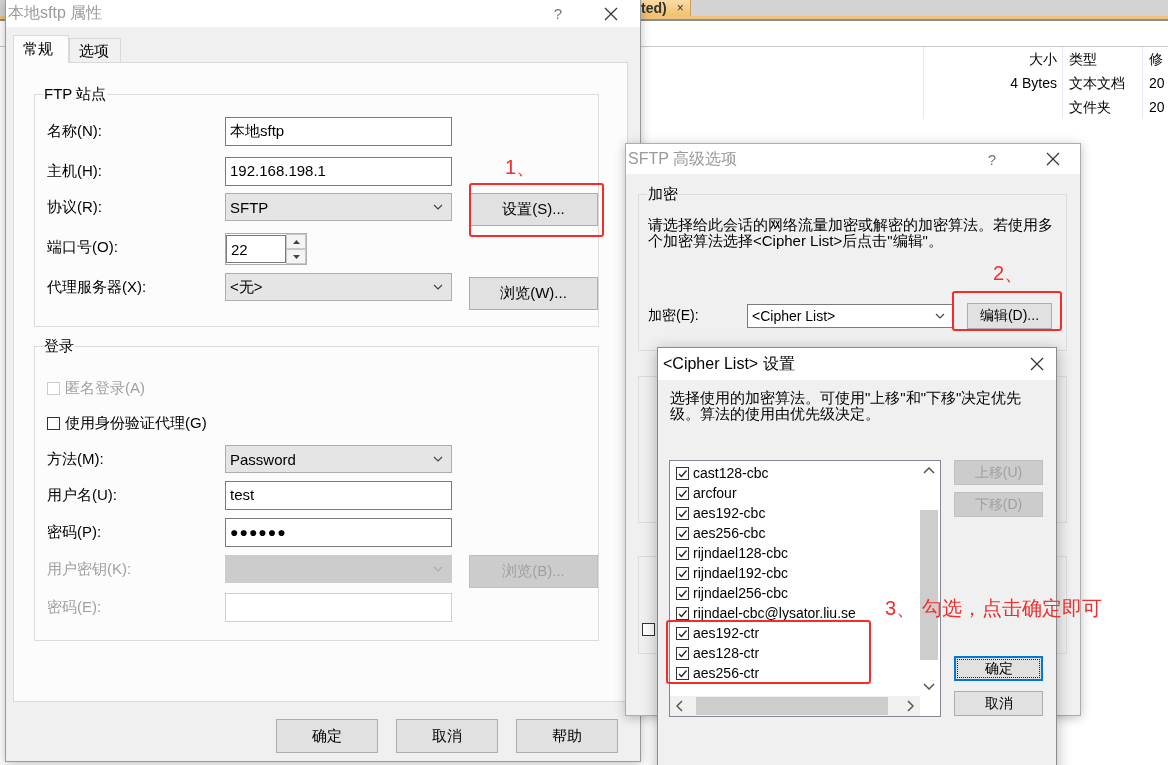 This screenshot has height=765, width=1168. Describe the element at coordinates (41, 49) in the screenshot. I see `tab: 常规` at that location.